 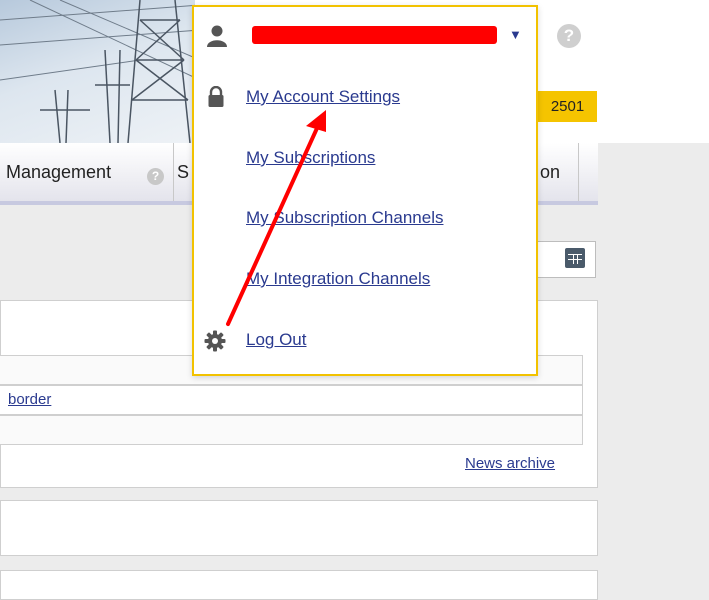 What do you see at coordinates (567, 106) in the screenshot?
I see `user-number-badge: 2501` at bounding box center [567, 106].